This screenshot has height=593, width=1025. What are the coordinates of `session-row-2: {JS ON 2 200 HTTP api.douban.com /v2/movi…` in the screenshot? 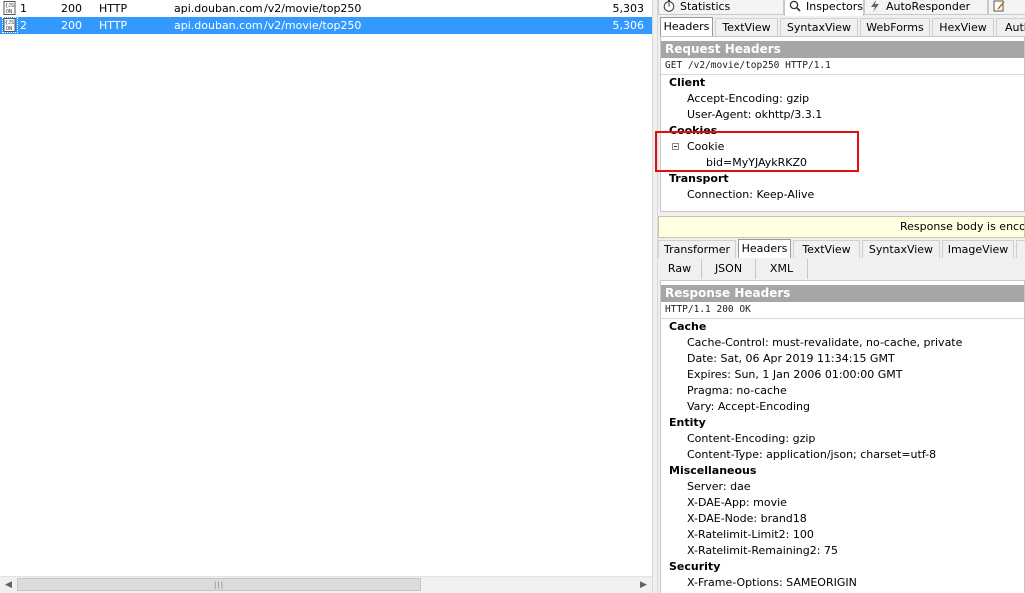 It's located at (326, 25).